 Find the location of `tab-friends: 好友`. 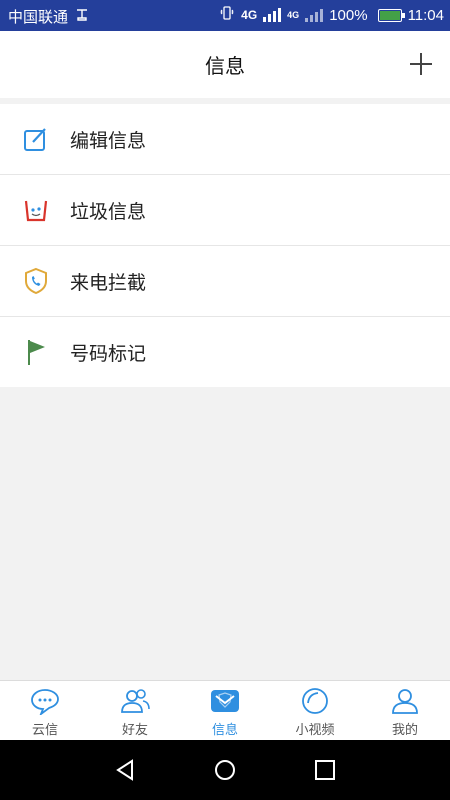

tab-friends: 好友 is located at coordinates (135, 711).